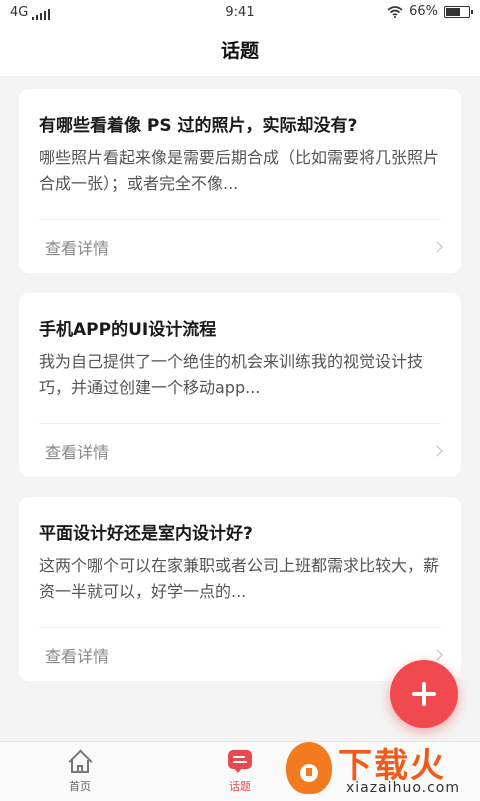 The width and height of the screenshot is (480, 801). What do you see at coordinates (80, 761) in the screenshot?
I see `home-icon` at bounding box center [80, 761].